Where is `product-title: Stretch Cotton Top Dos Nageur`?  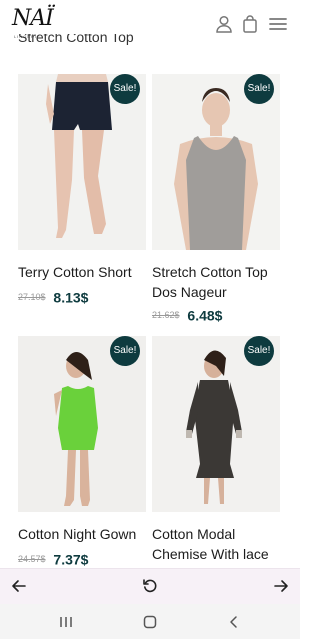
product-title: Stretch Cotton Top Dos Nageur is located at coordinates (222, 282).